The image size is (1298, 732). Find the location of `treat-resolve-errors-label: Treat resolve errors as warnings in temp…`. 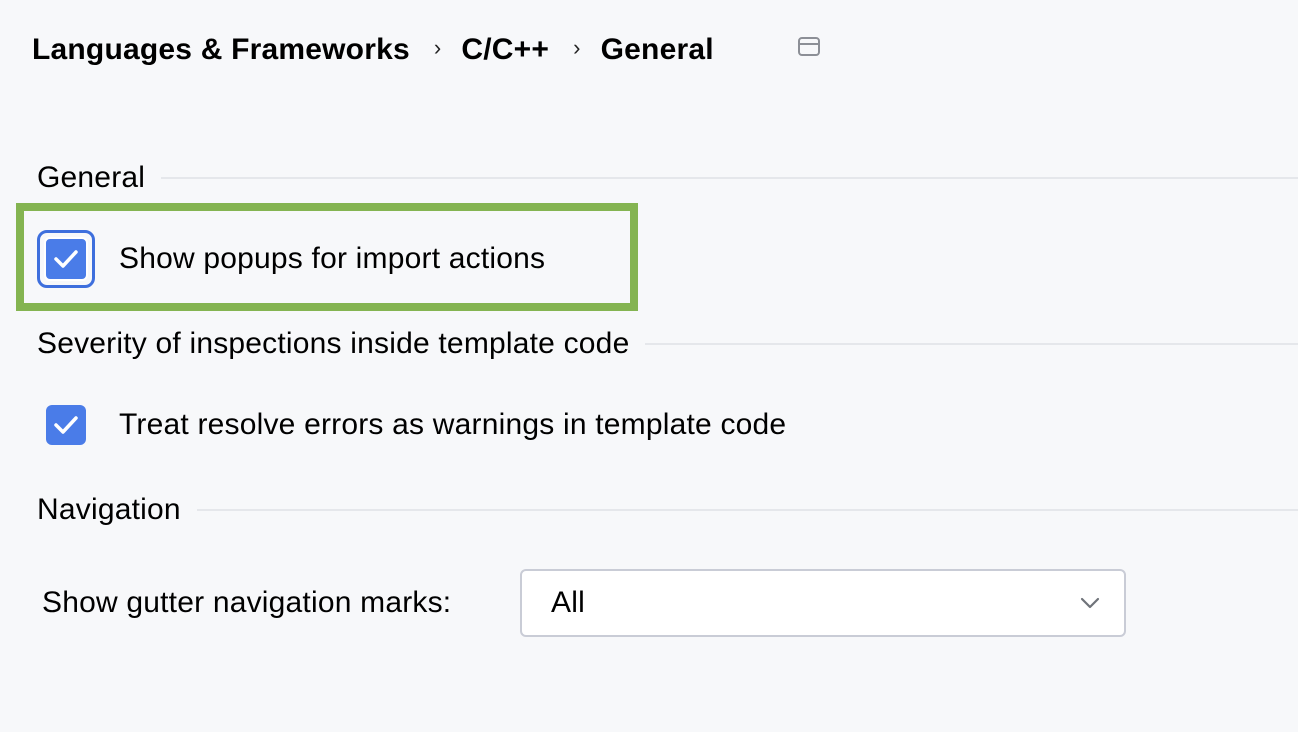

treat-resolve-errors-label: Treat resolve errors as warnings in temp… is located at coordinates (453, 424).